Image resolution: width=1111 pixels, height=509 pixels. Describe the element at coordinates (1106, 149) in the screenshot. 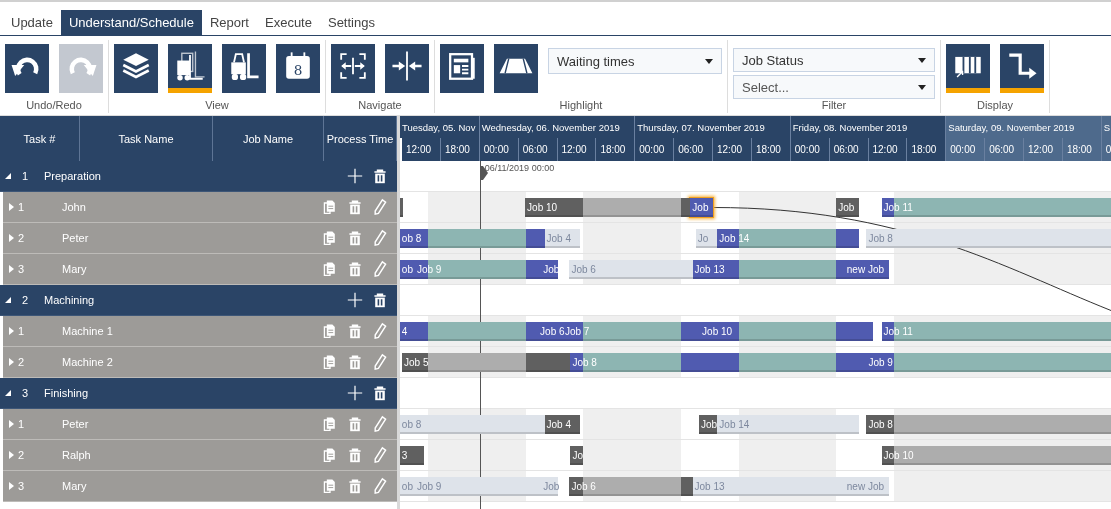

I see `hour-label: 0` at that location.